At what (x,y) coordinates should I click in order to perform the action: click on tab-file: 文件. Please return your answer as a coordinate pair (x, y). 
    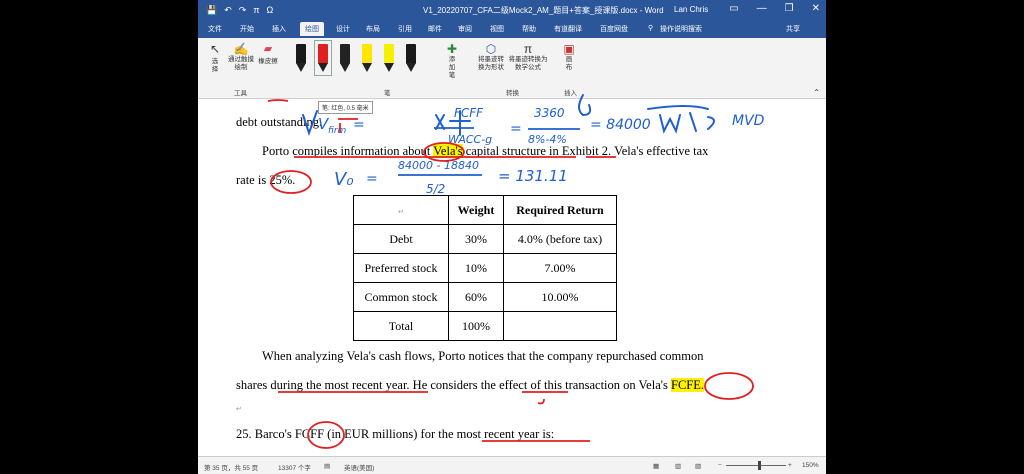
    Looking at the image, I should click on (215, 29).